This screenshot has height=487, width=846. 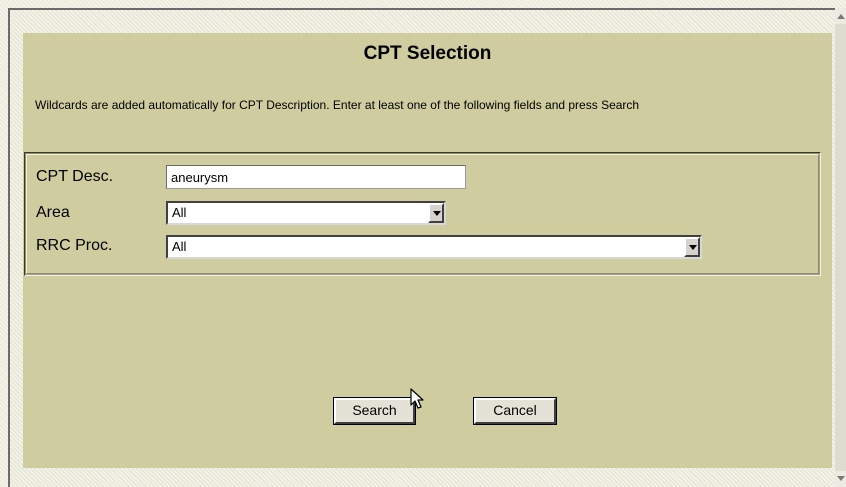 I want to click on area-select: All, so click(x=306, y=213).